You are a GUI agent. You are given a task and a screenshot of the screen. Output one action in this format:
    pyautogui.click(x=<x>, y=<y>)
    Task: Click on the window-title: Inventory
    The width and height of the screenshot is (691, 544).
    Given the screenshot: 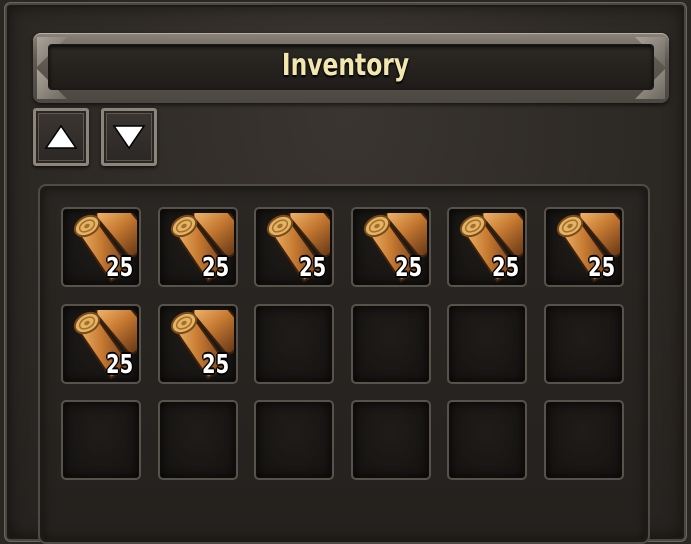 What is the action you would take?
    pyautogui.click(x=345, y=65)
    